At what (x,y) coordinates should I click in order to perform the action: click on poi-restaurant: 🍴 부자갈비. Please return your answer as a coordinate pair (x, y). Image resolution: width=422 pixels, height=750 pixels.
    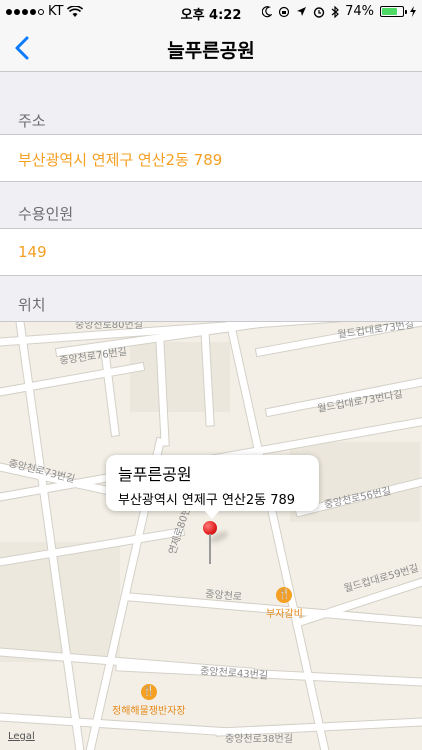
    Looking at the image, I should click on (284, 603).